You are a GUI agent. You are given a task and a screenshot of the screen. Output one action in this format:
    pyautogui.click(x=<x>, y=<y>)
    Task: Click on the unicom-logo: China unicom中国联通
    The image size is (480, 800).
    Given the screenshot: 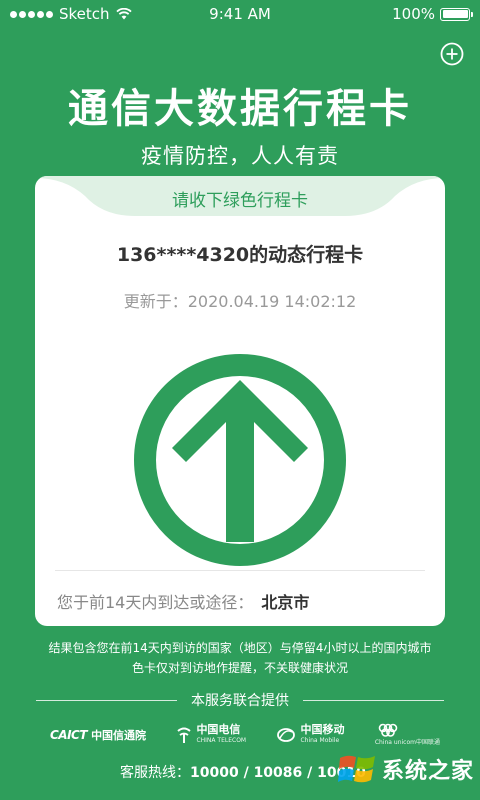 What is the action you would take?
    pyautogui.click(x=407, y=735)
    